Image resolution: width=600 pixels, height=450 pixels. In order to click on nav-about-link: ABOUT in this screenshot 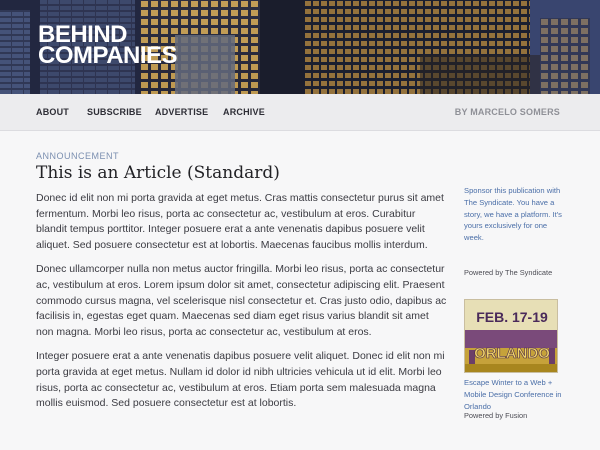, I will do `click(52, 112)`.